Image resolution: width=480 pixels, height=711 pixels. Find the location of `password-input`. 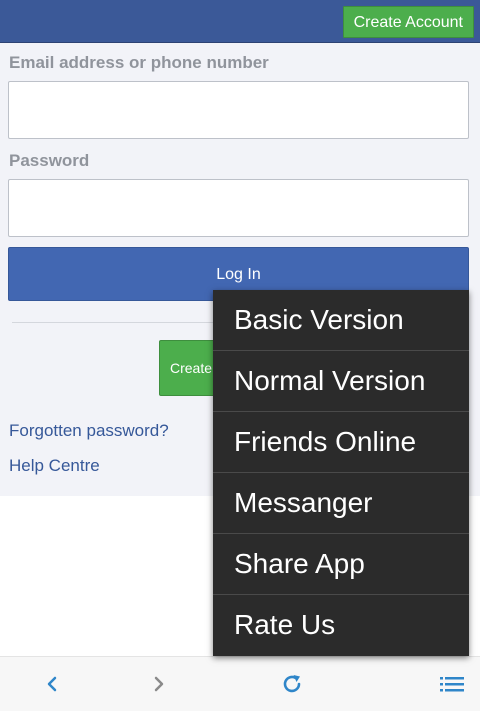

password-input is located at coordinates (238, 208).